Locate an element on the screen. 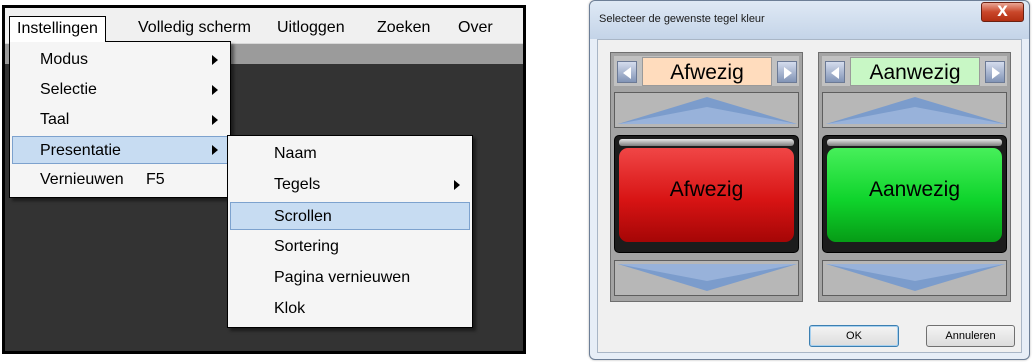 Image resolution: width=1033 pixels, height=362 pixels. present-tile-preview: Aanwezig is located at coordinates (914, 194).